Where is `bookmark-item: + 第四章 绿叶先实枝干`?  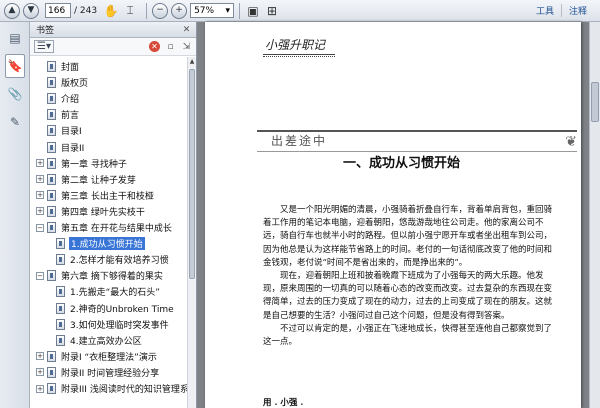
bookmark-item: + 第四章 绿叶先实枝干 is located at coordinates (91, 211).